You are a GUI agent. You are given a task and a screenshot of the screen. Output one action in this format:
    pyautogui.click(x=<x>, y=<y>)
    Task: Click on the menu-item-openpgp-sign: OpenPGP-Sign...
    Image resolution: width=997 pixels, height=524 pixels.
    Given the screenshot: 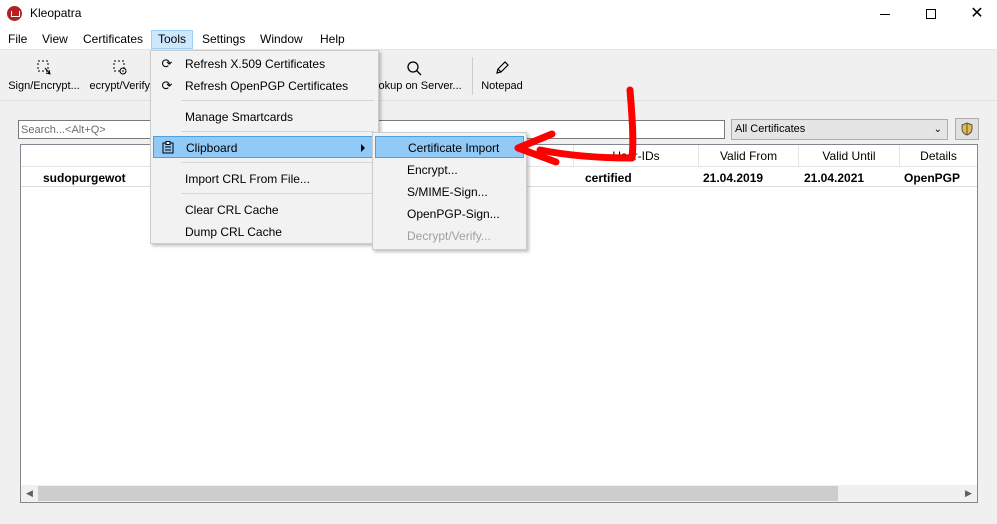 What is the action you would take?
    pyautogui.click(x=449, y=214)
    